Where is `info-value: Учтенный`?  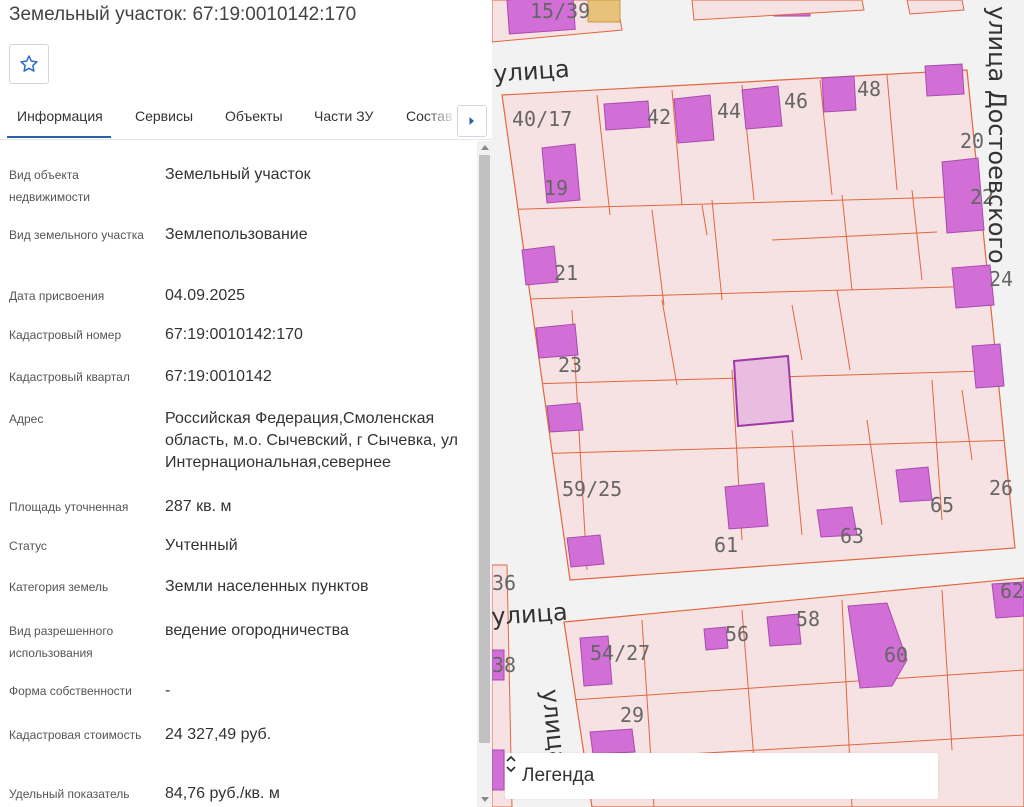
info-value: Учтенный is located at coordinates (201, 545).